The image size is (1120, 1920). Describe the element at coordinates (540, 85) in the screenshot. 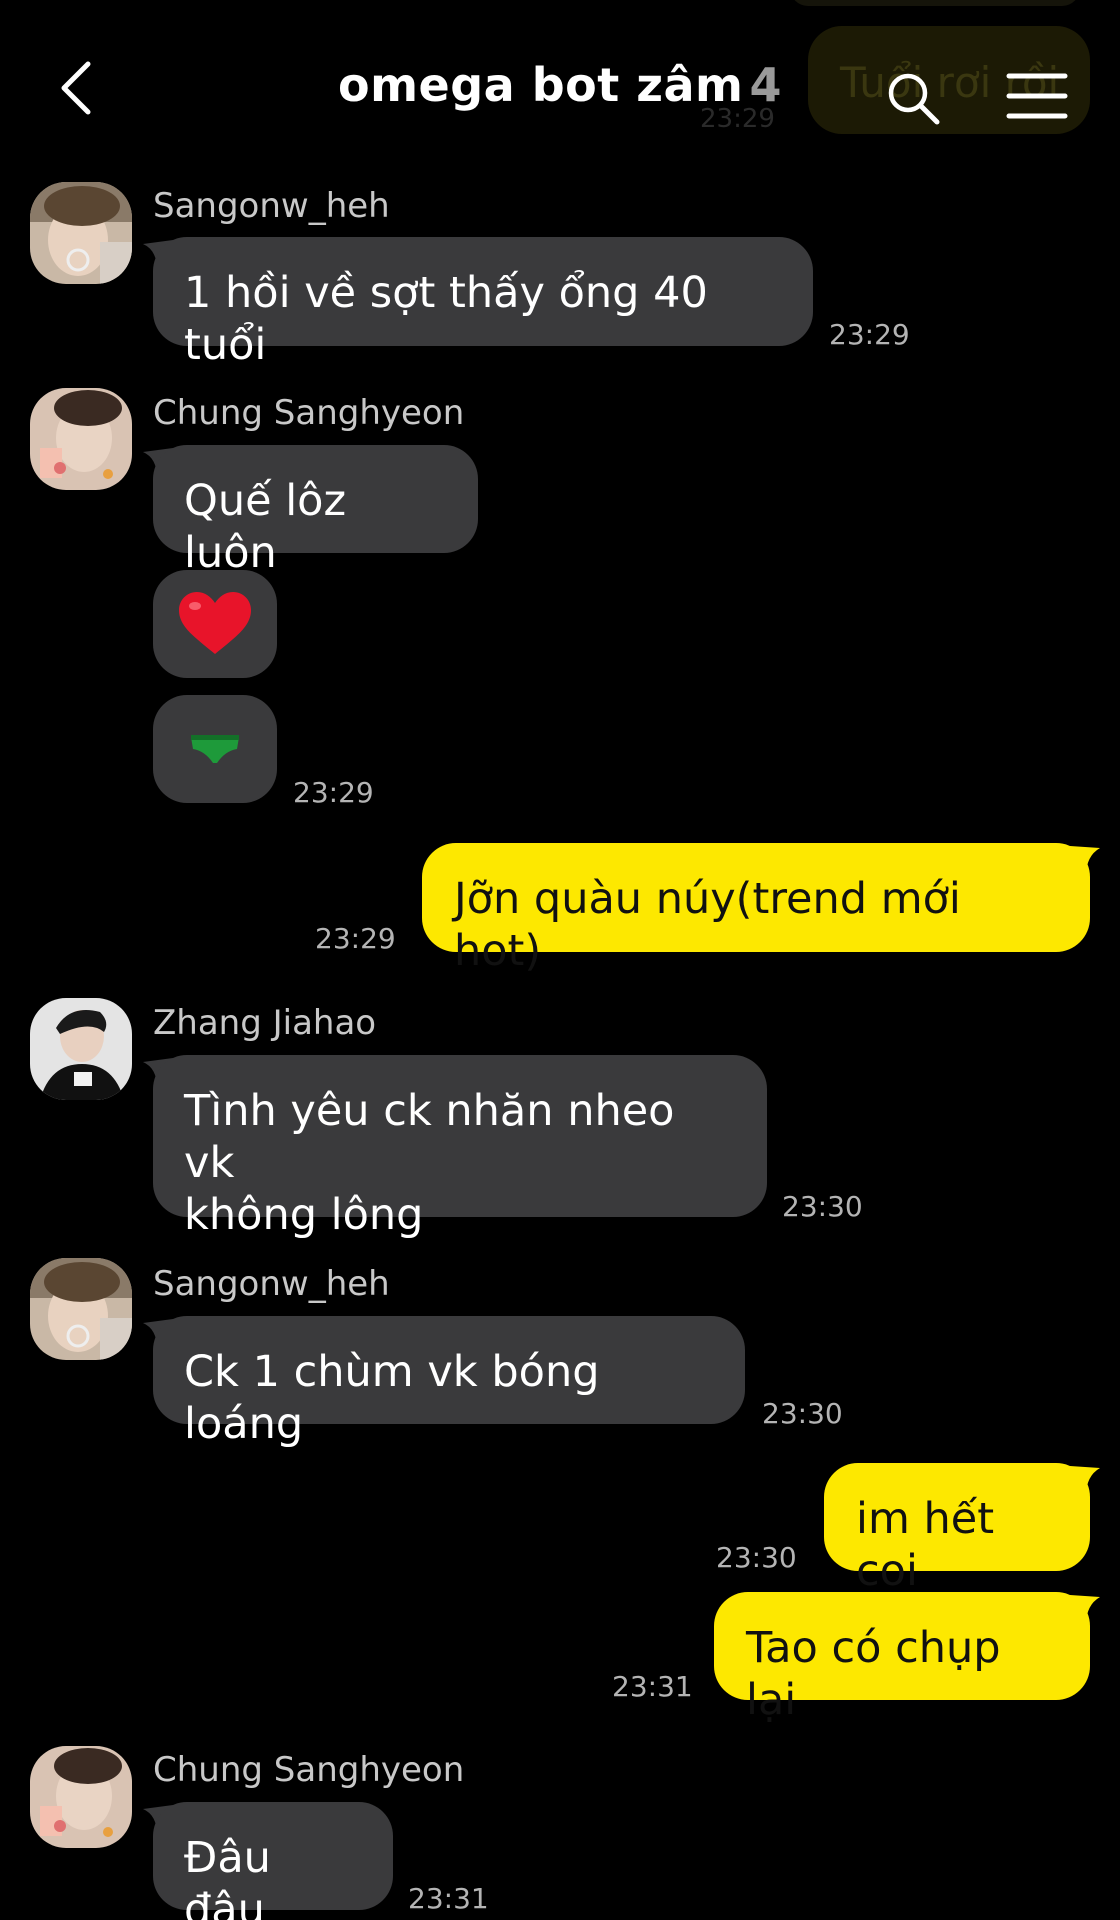

I see `chat-name: omega bot zâm` at that location.